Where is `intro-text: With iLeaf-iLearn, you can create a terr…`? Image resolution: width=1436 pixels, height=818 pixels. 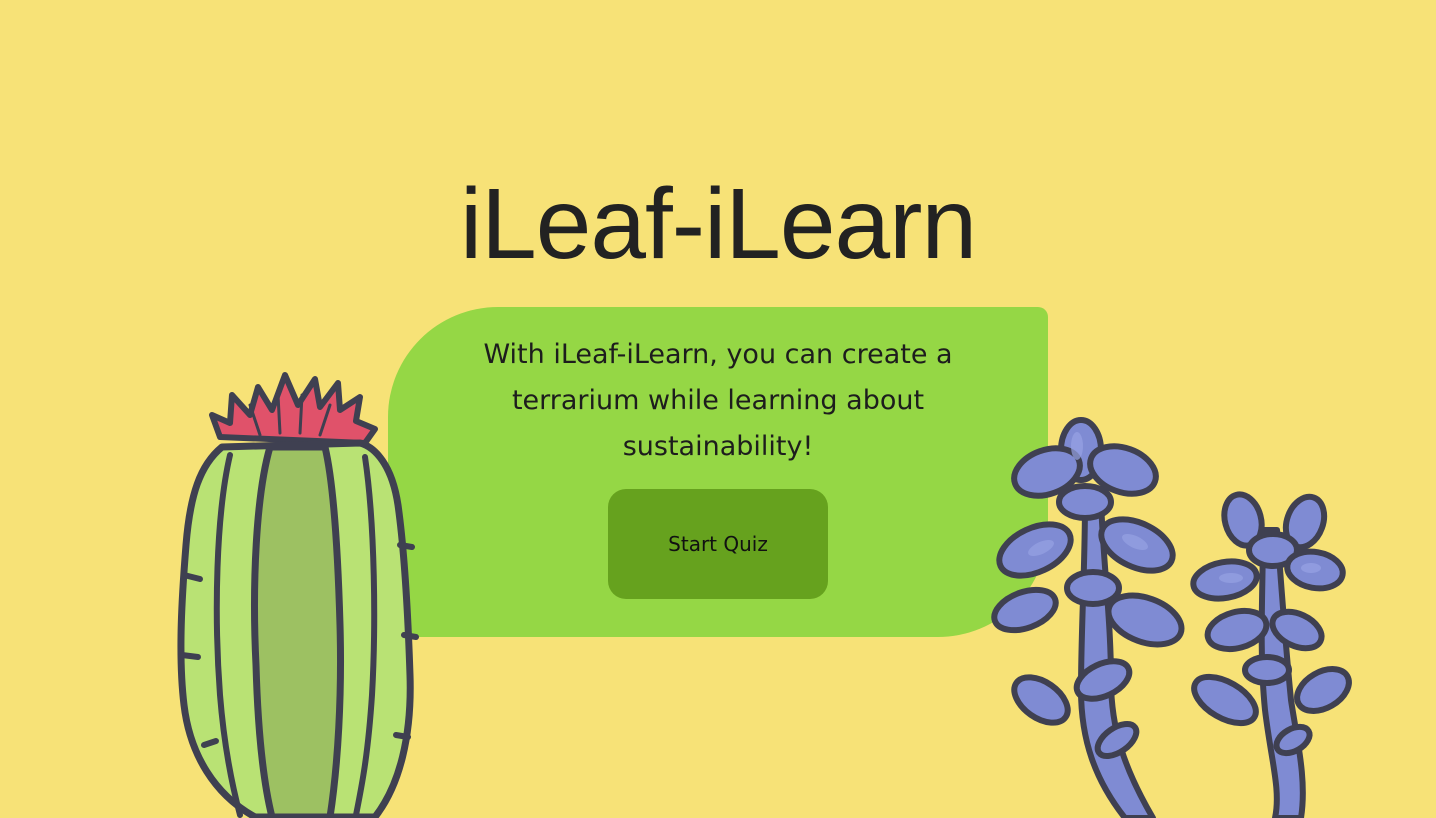
intro-text: With iLeaf-iLearn, you can create a terr… is located at coordinates (718, 400).